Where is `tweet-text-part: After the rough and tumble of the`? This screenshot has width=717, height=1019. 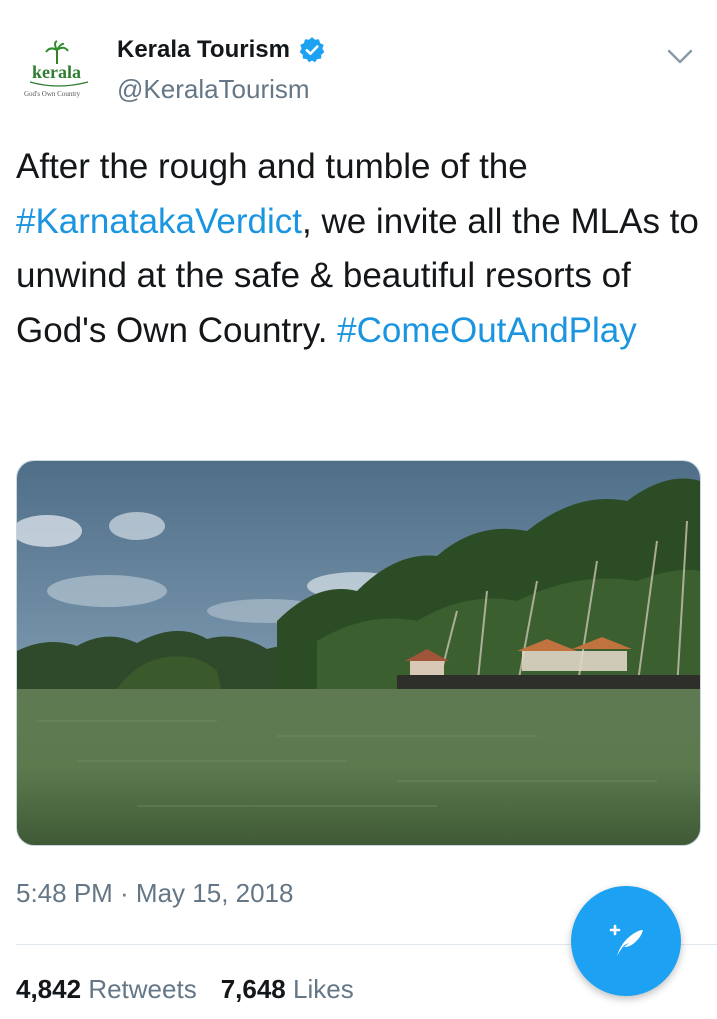
tweet-text-part: After the rough and tumble of the is located at coordinates (272, 166).